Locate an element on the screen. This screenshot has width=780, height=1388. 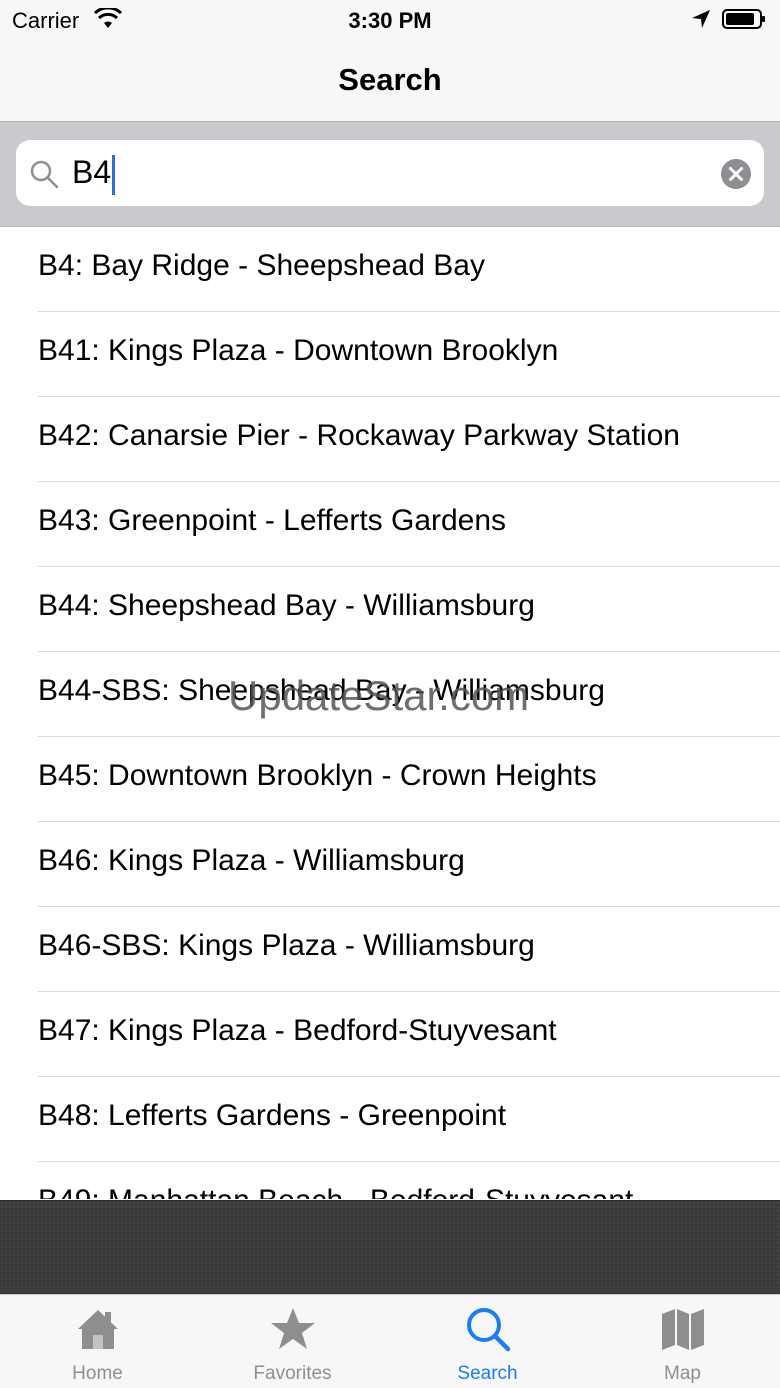
page-title: Search is located at coordinates (390, 79).